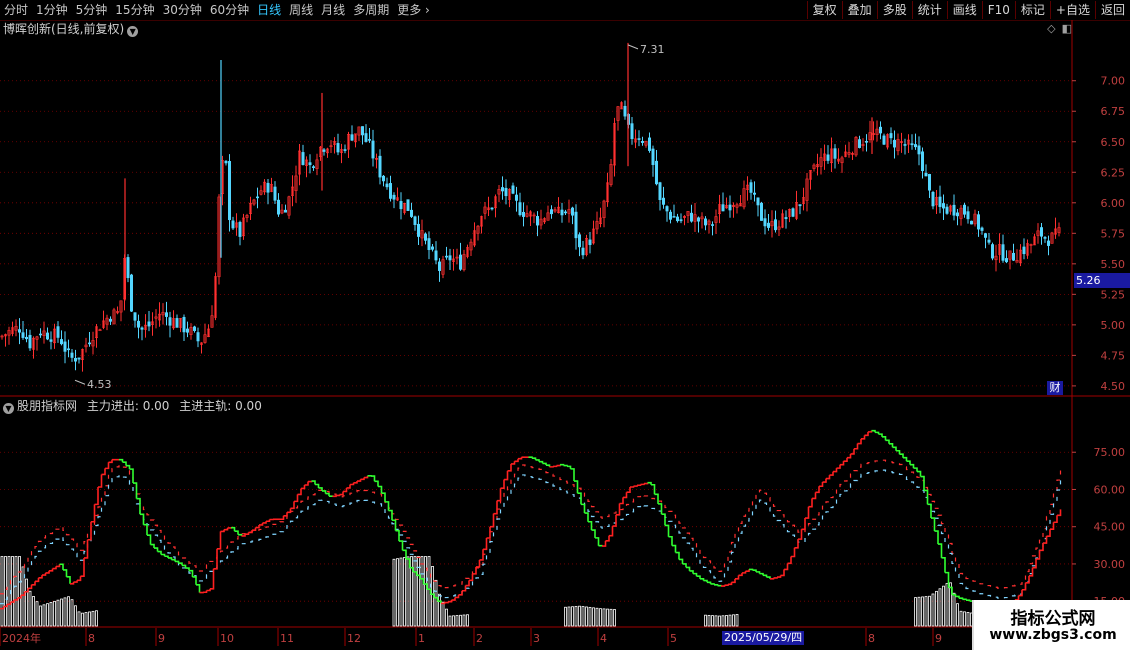  Describe the element at coordinates (633, 47) in the screenshot. I see `high-marker` at that location.